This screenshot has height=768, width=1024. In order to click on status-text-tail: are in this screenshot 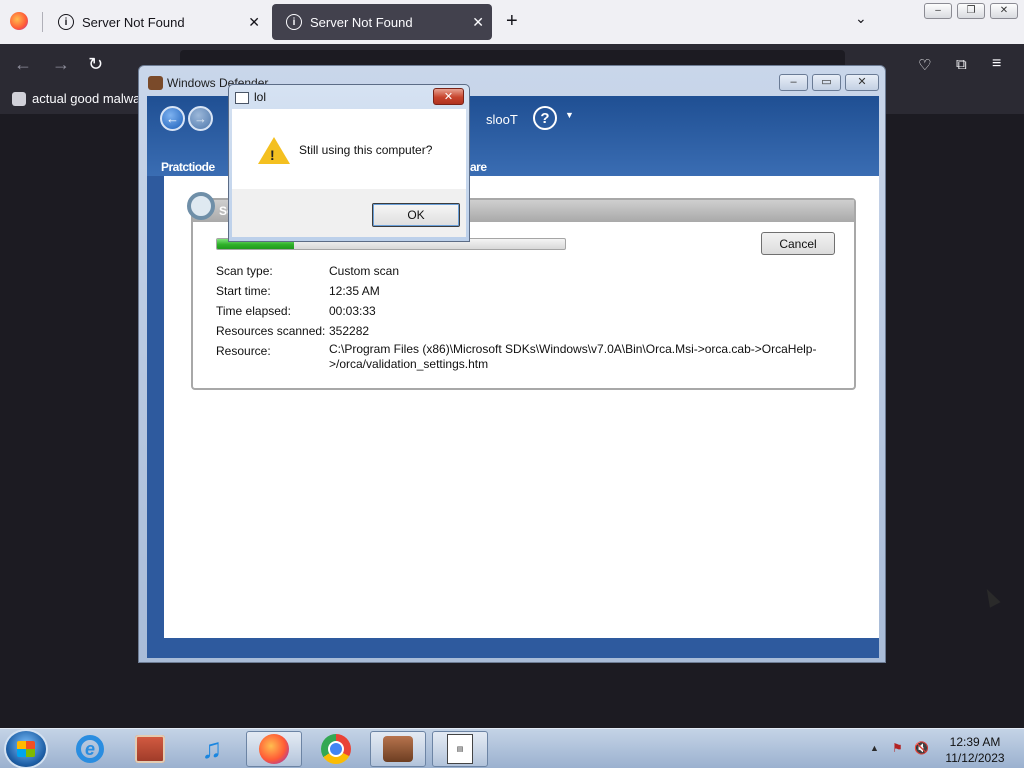, I will do `click(478, 167)`.